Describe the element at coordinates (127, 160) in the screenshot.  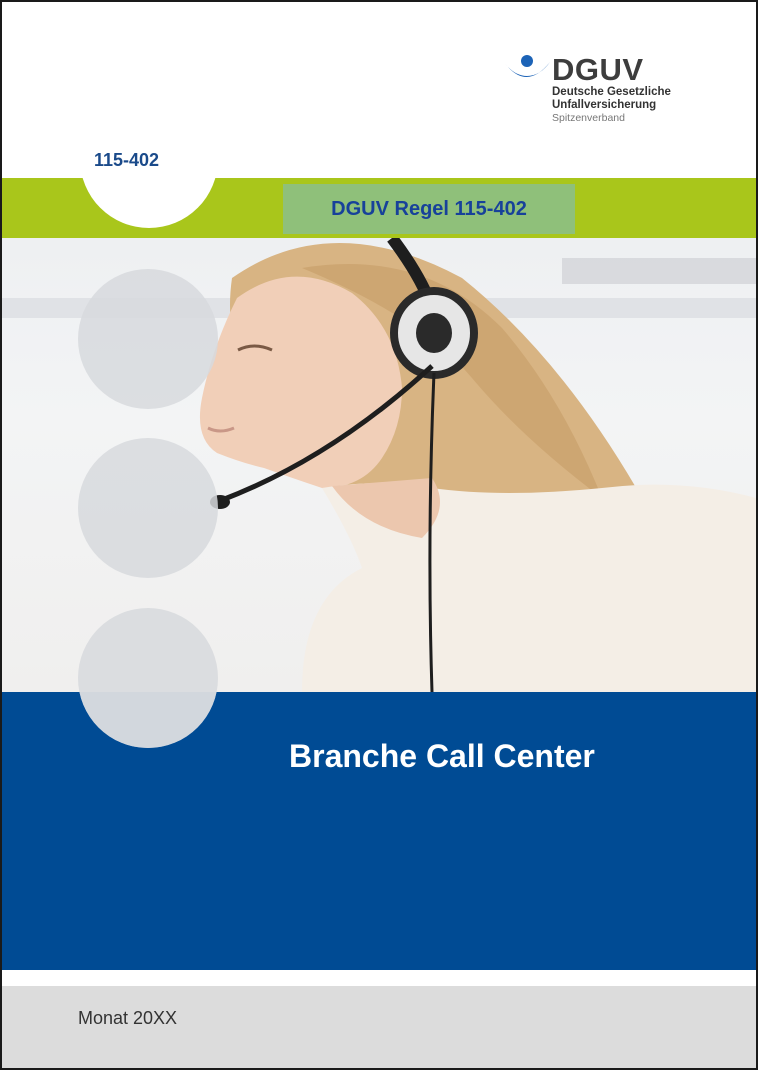
I see `document-number: 115-402` at that location.